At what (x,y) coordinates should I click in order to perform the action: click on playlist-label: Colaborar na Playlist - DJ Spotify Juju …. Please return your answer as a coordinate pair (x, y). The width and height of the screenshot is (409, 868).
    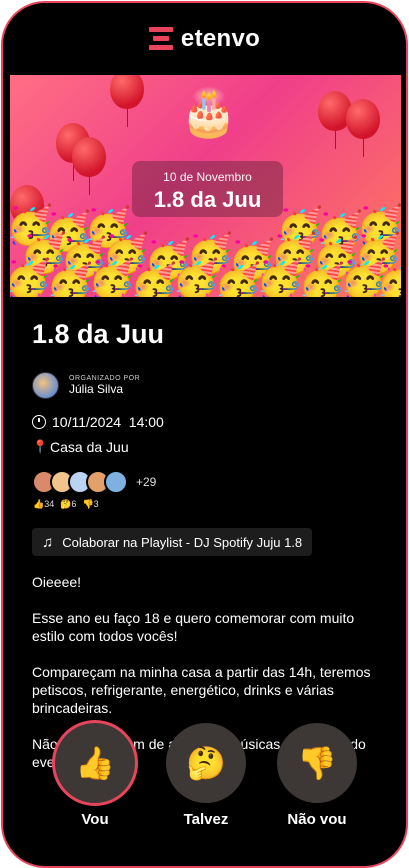
    Looking at the image, I should click on (182, 542).